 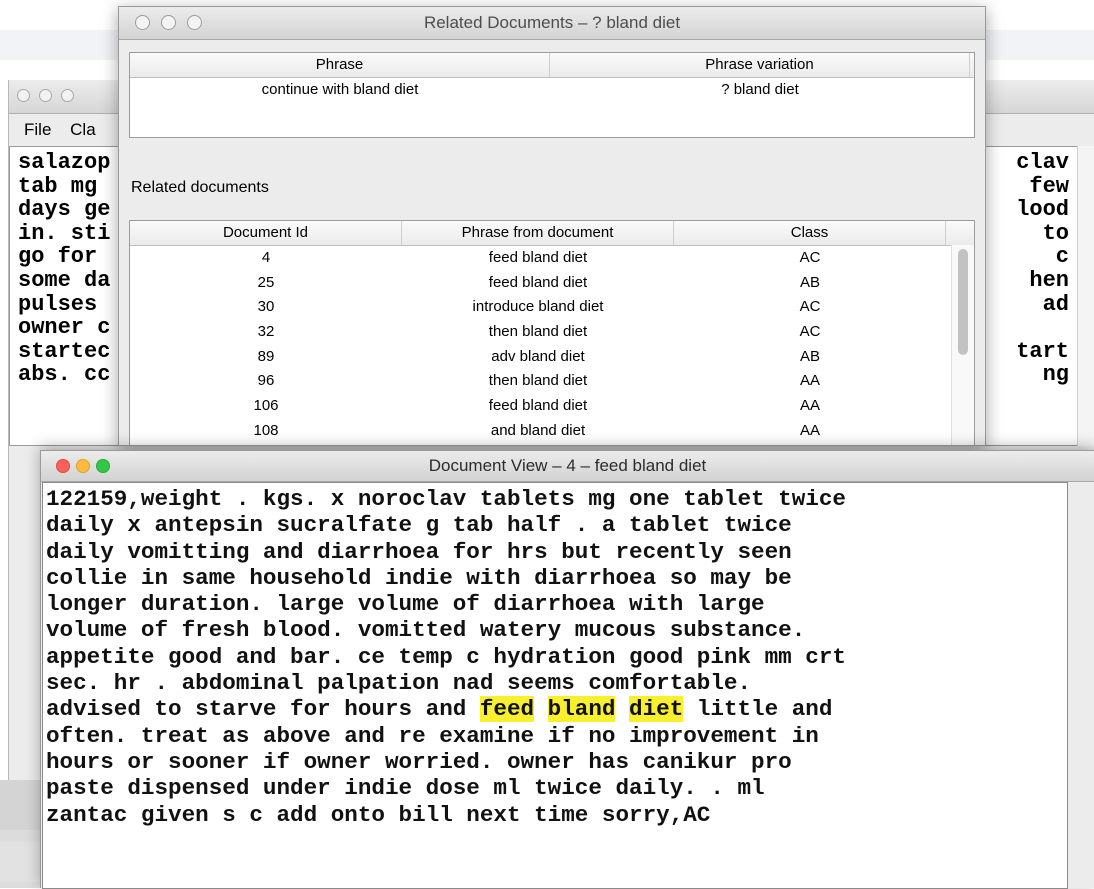 What do you see at coordinates (538, 233) in the screenshot?
I see `column-header-phrase-from-document: Phrase from document` at bounding box center [538, 233].